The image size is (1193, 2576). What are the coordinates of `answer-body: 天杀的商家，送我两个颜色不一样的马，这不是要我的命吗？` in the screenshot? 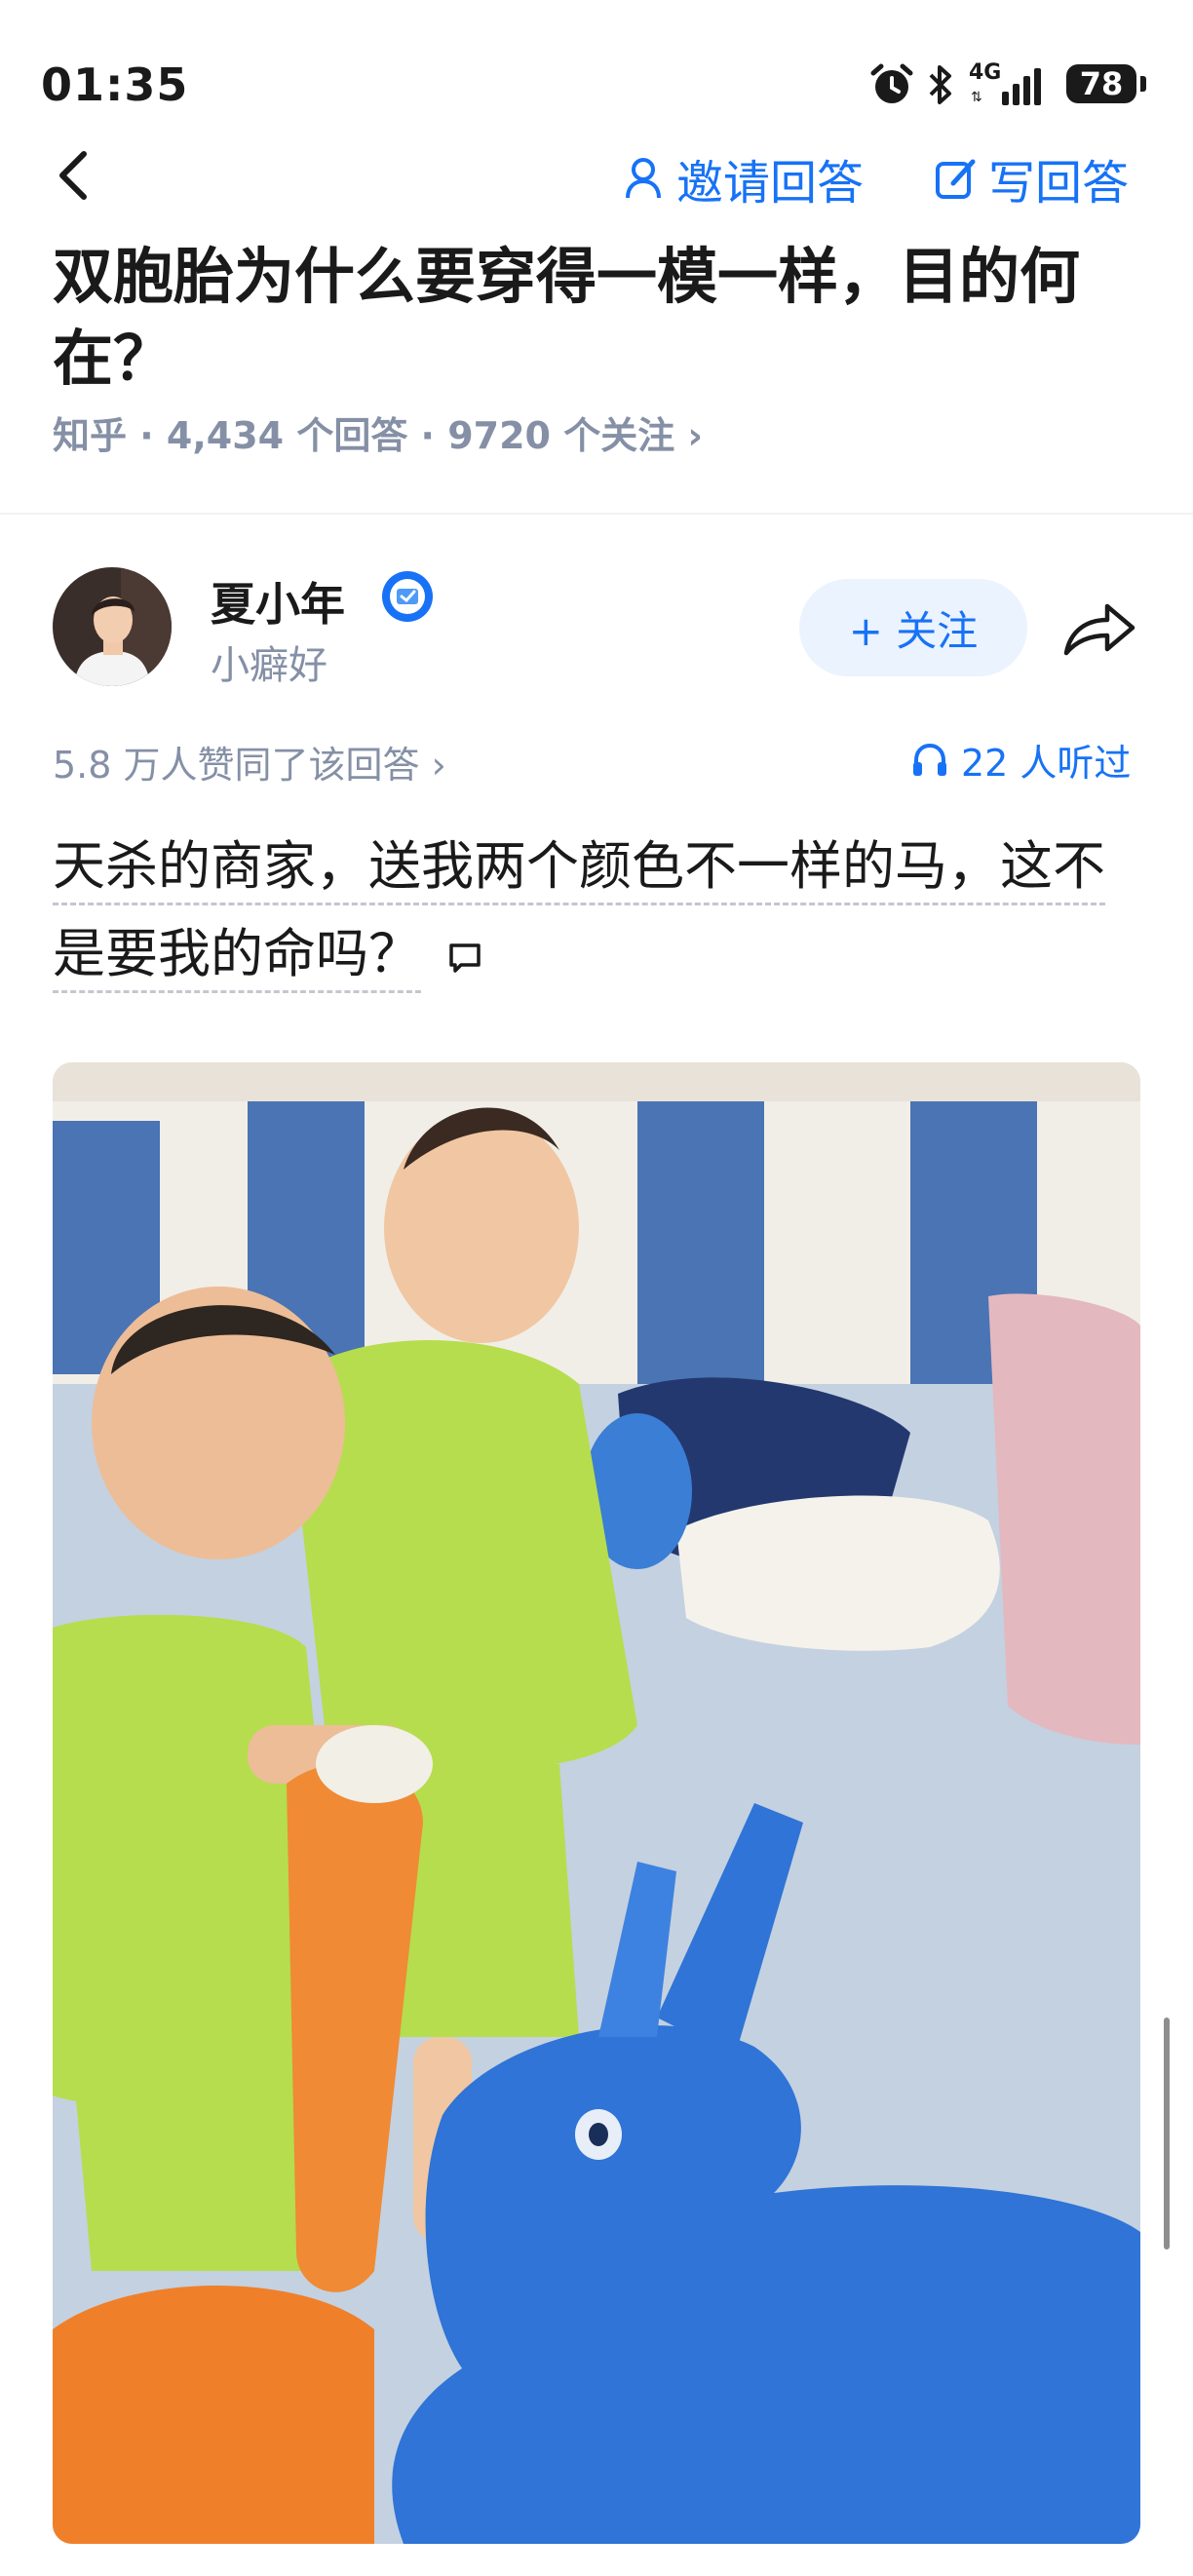 It's located at (598, 910).